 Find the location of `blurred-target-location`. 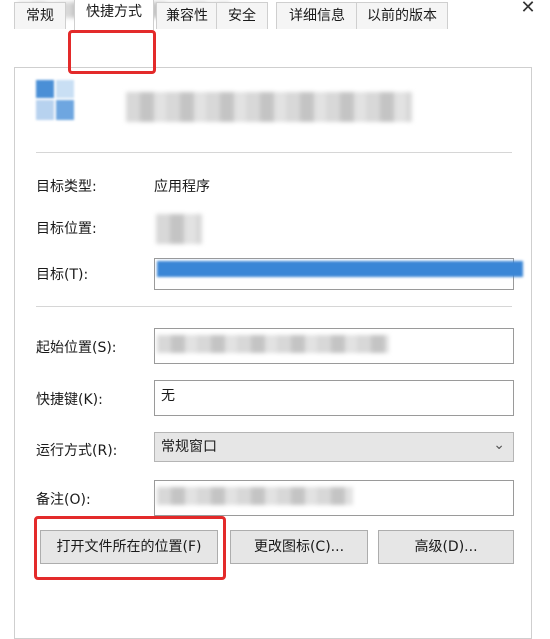

blurred-target-location is located at coordinates (179, 229).